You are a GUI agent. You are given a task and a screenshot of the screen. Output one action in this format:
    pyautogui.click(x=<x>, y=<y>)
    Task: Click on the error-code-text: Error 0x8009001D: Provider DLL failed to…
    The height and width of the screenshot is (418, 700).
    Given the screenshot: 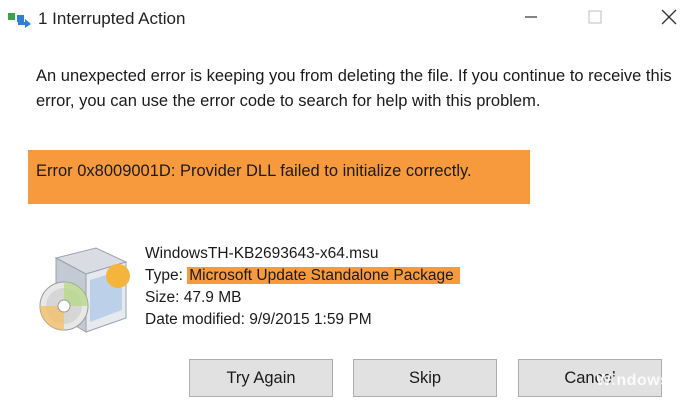 What is the action you would take?
    pyautogui.click(x=254, y=171)
    